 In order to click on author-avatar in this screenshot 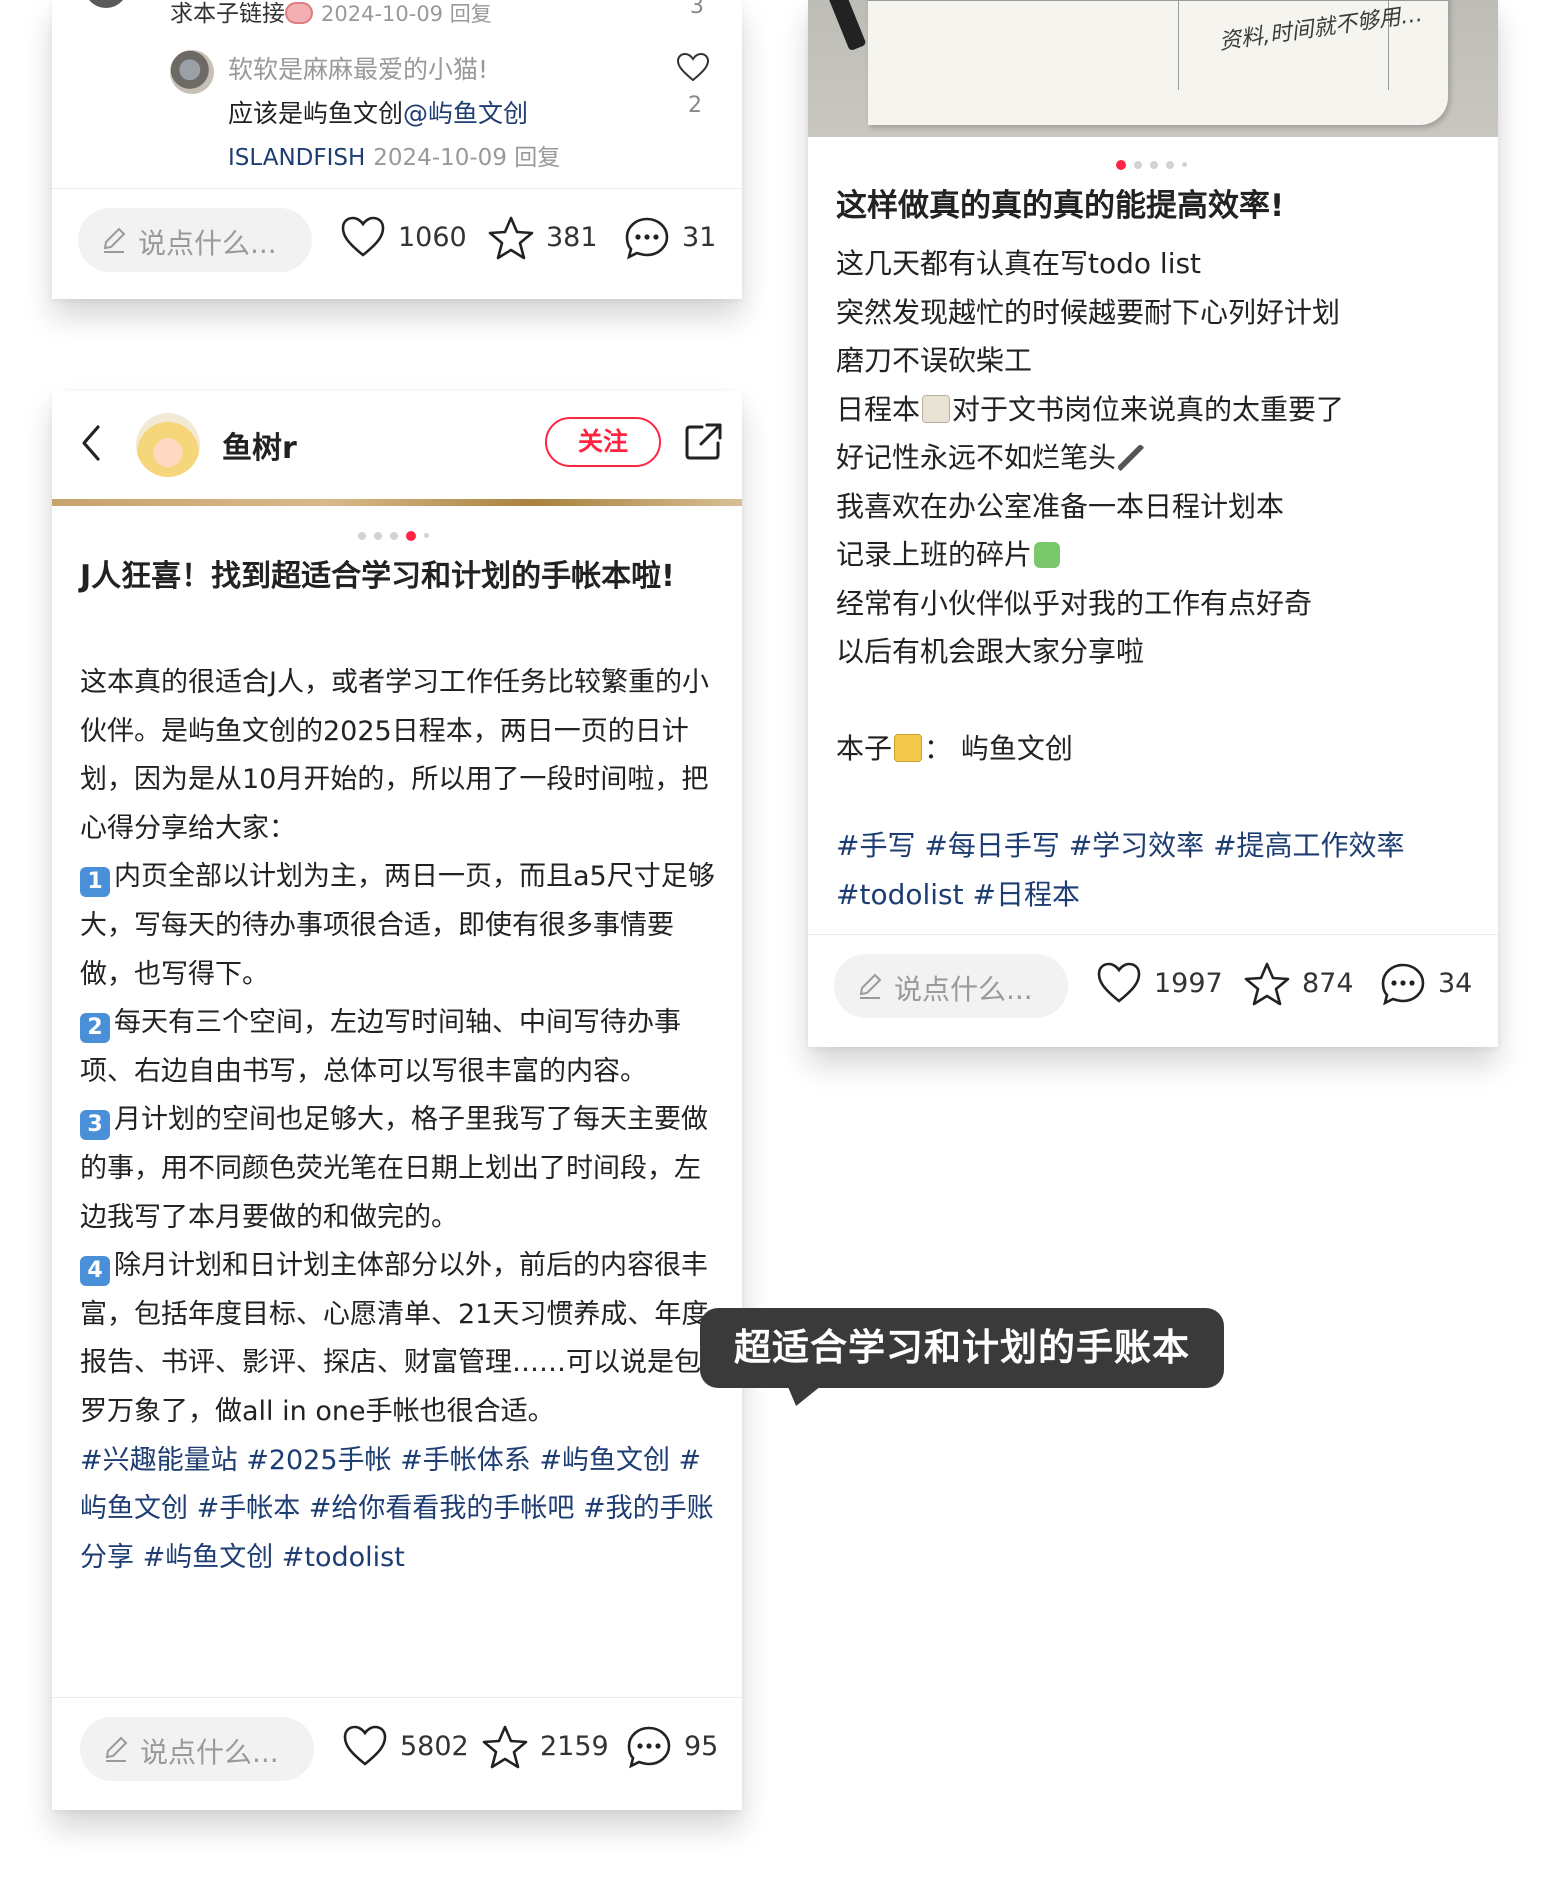, I will do `click(168, 445)`.